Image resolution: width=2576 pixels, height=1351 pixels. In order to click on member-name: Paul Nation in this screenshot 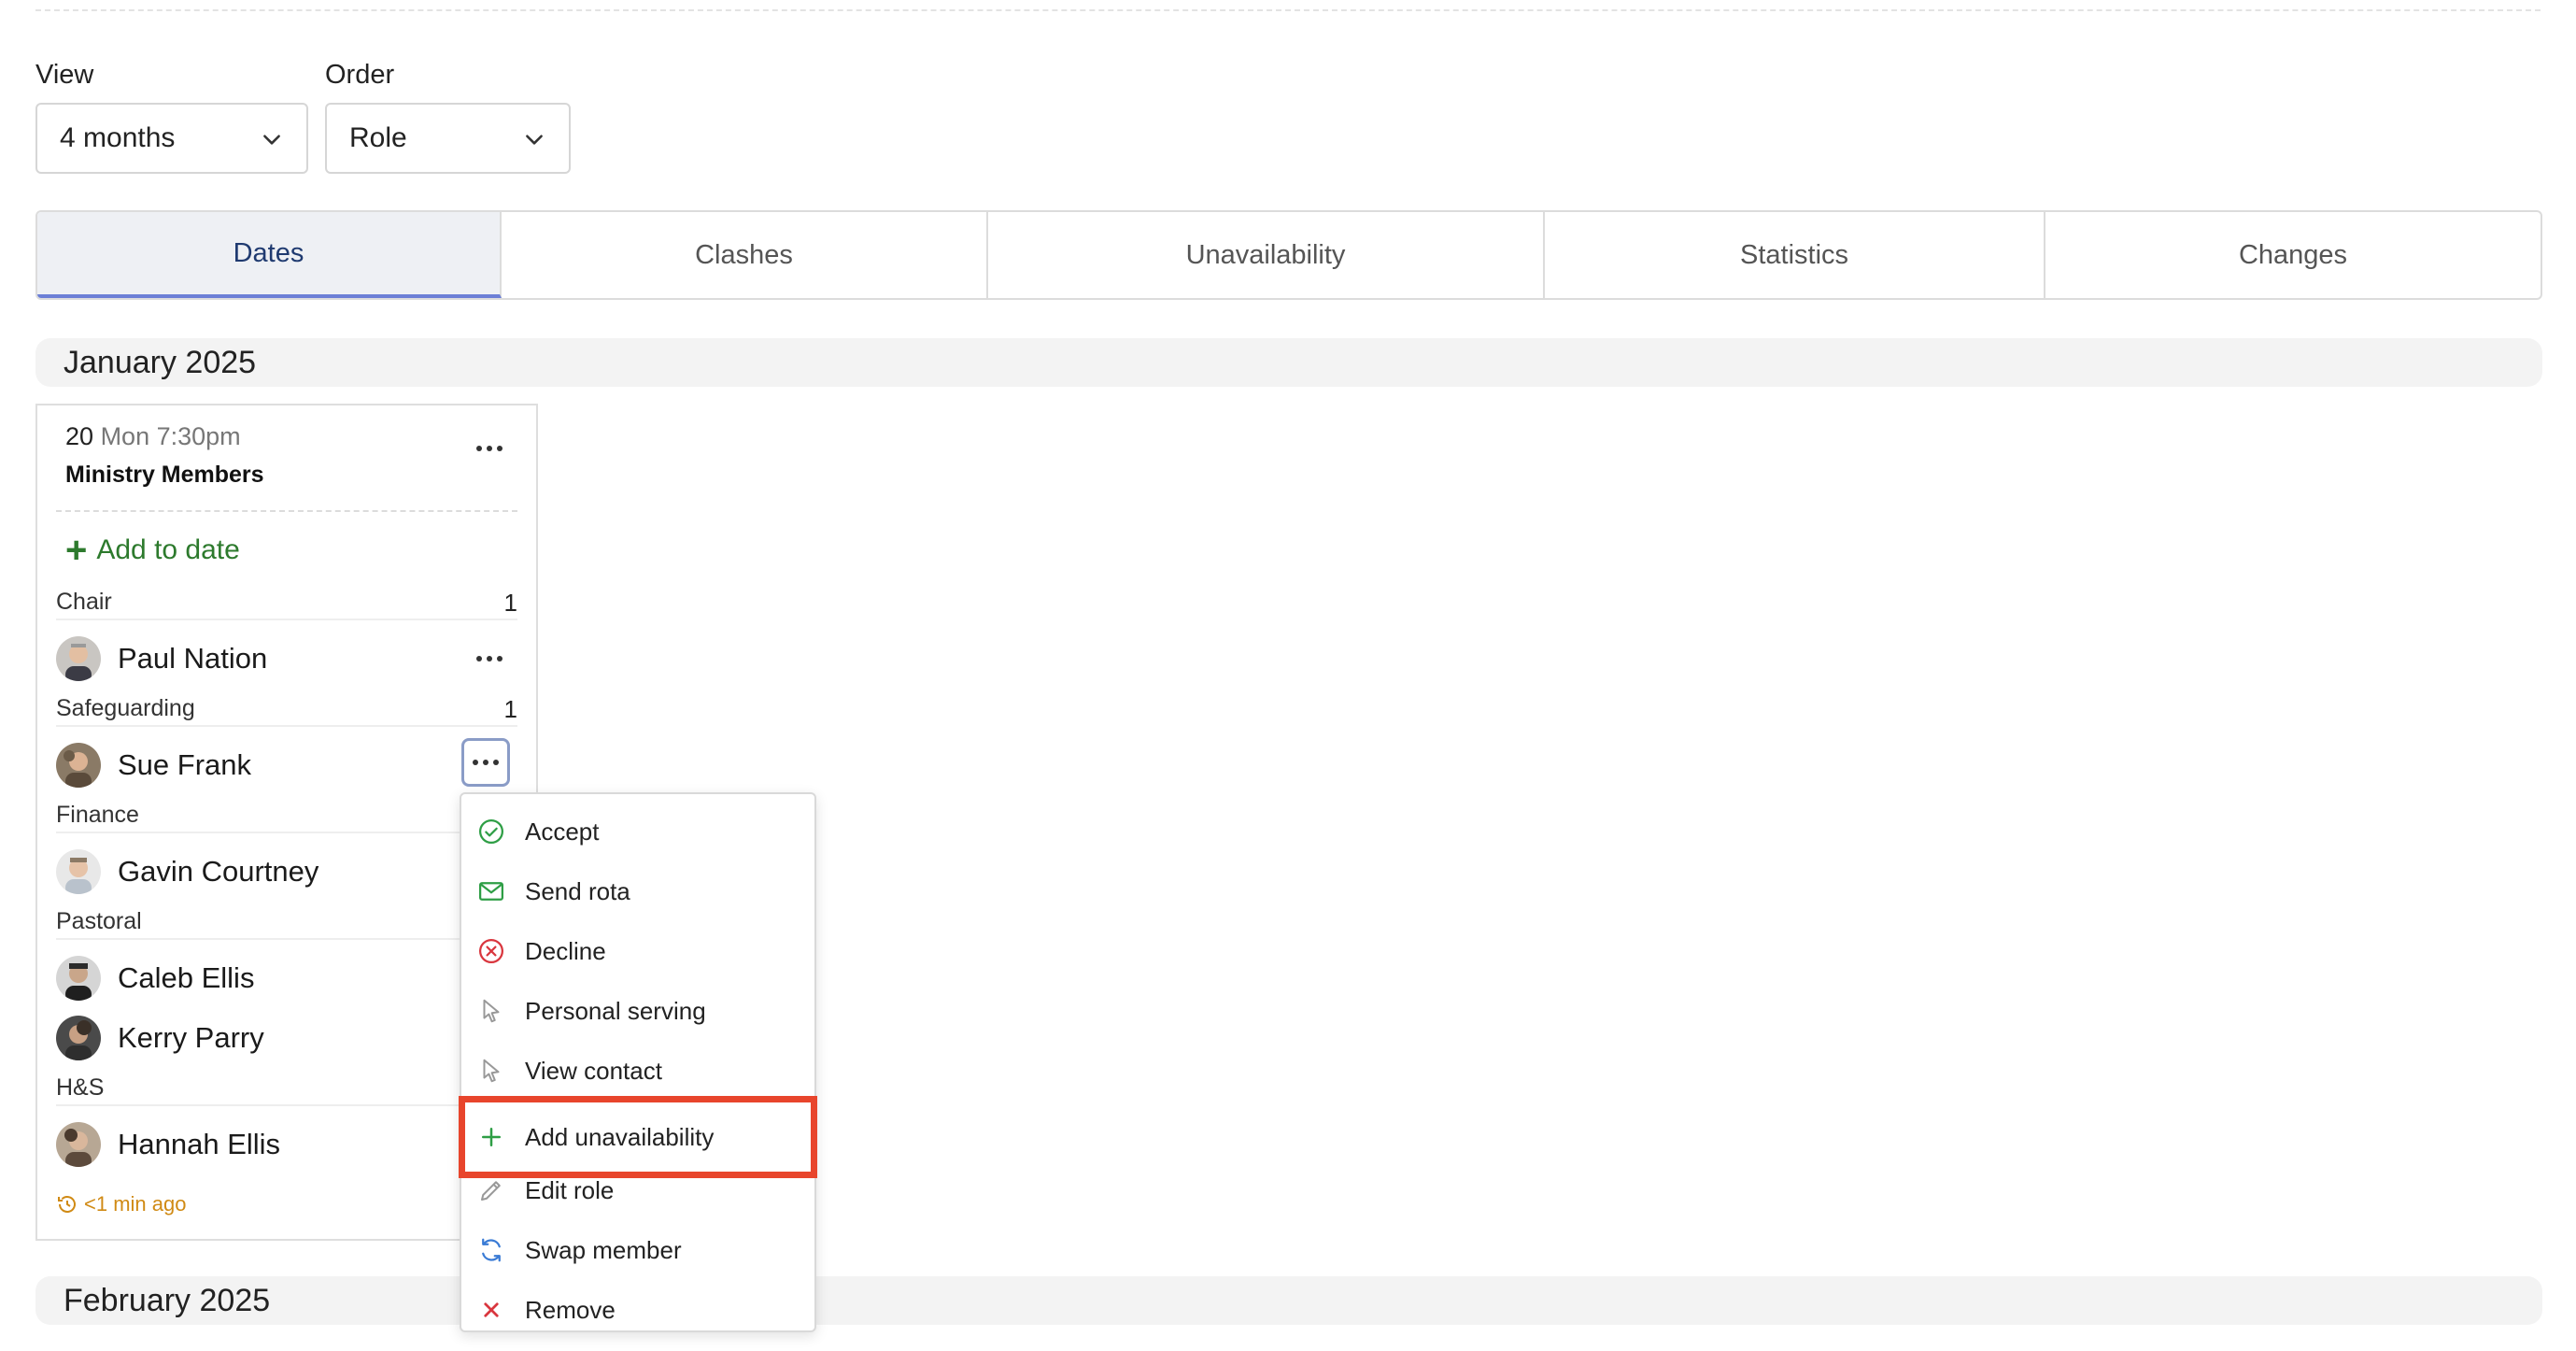, I will do `click(193, 658)`.